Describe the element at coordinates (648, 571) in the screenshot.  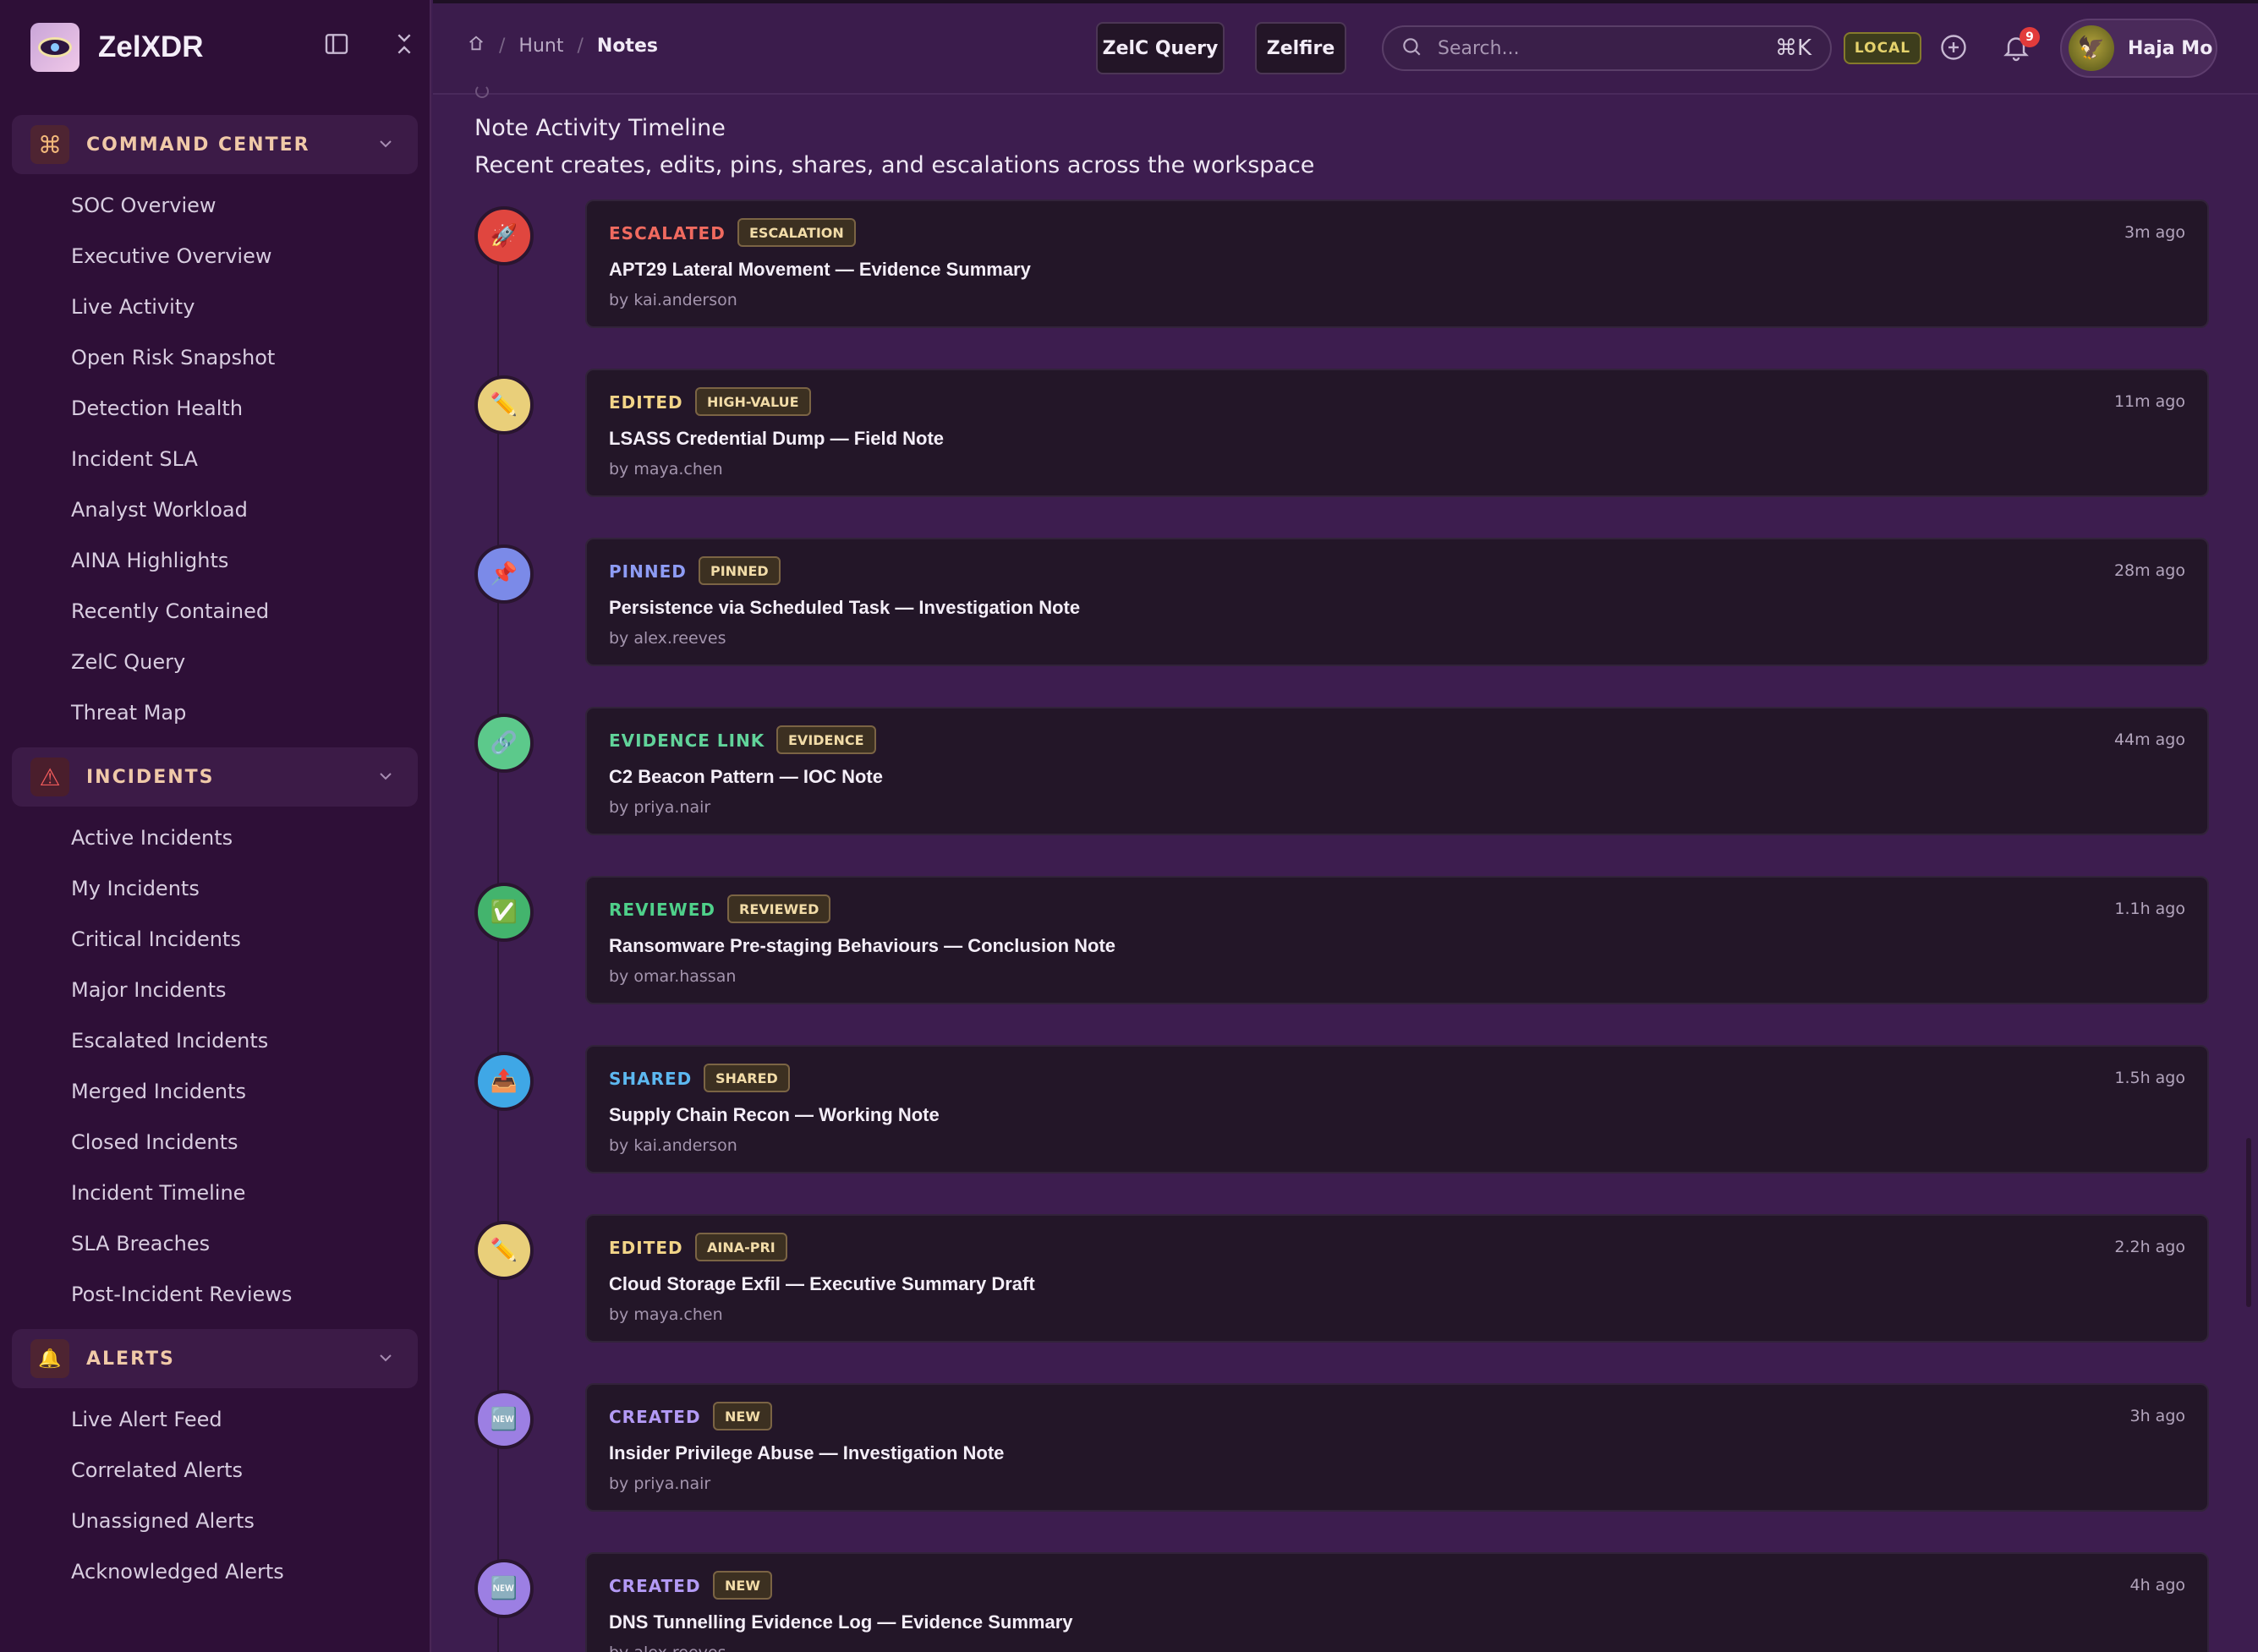
I see `entry-action-label: PINNED` at that location.